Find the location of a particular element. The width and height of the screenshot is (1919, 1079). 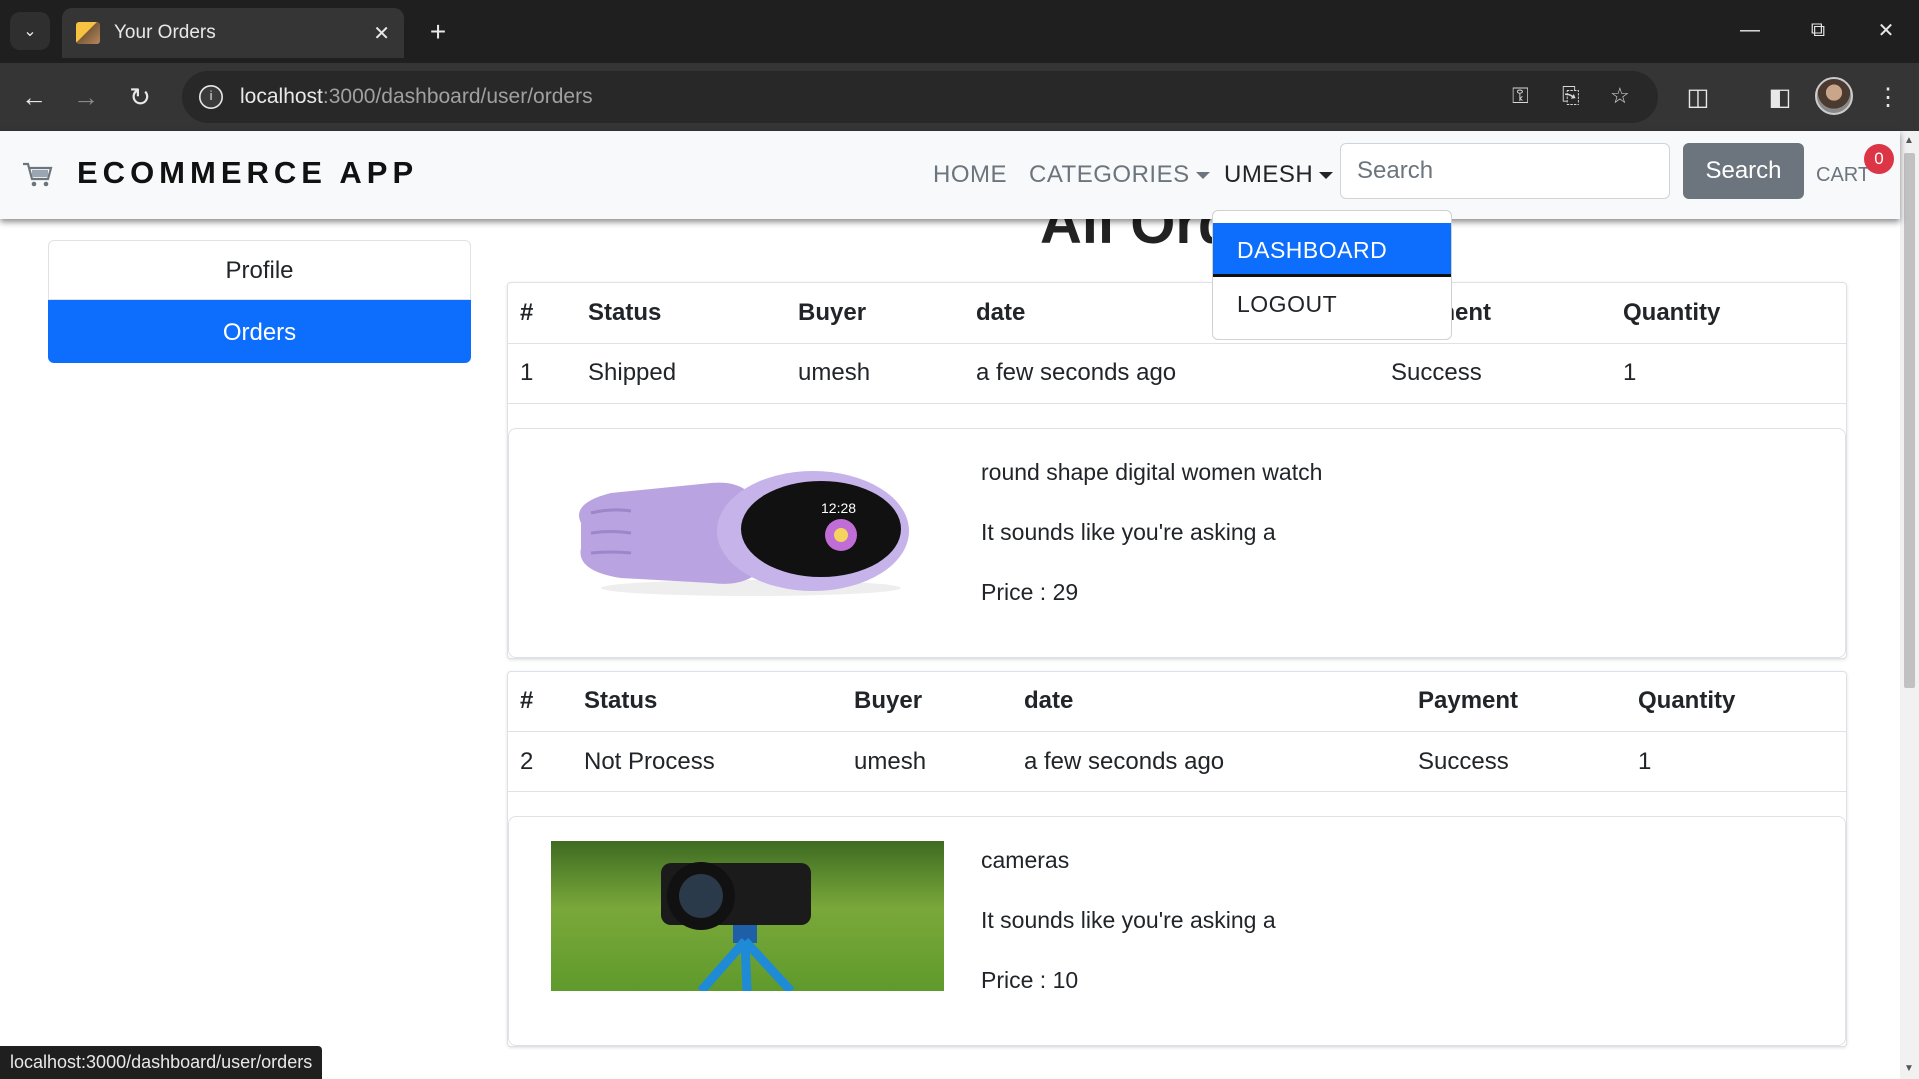

cell-status: Shipped is located at coordinates (681, 373).